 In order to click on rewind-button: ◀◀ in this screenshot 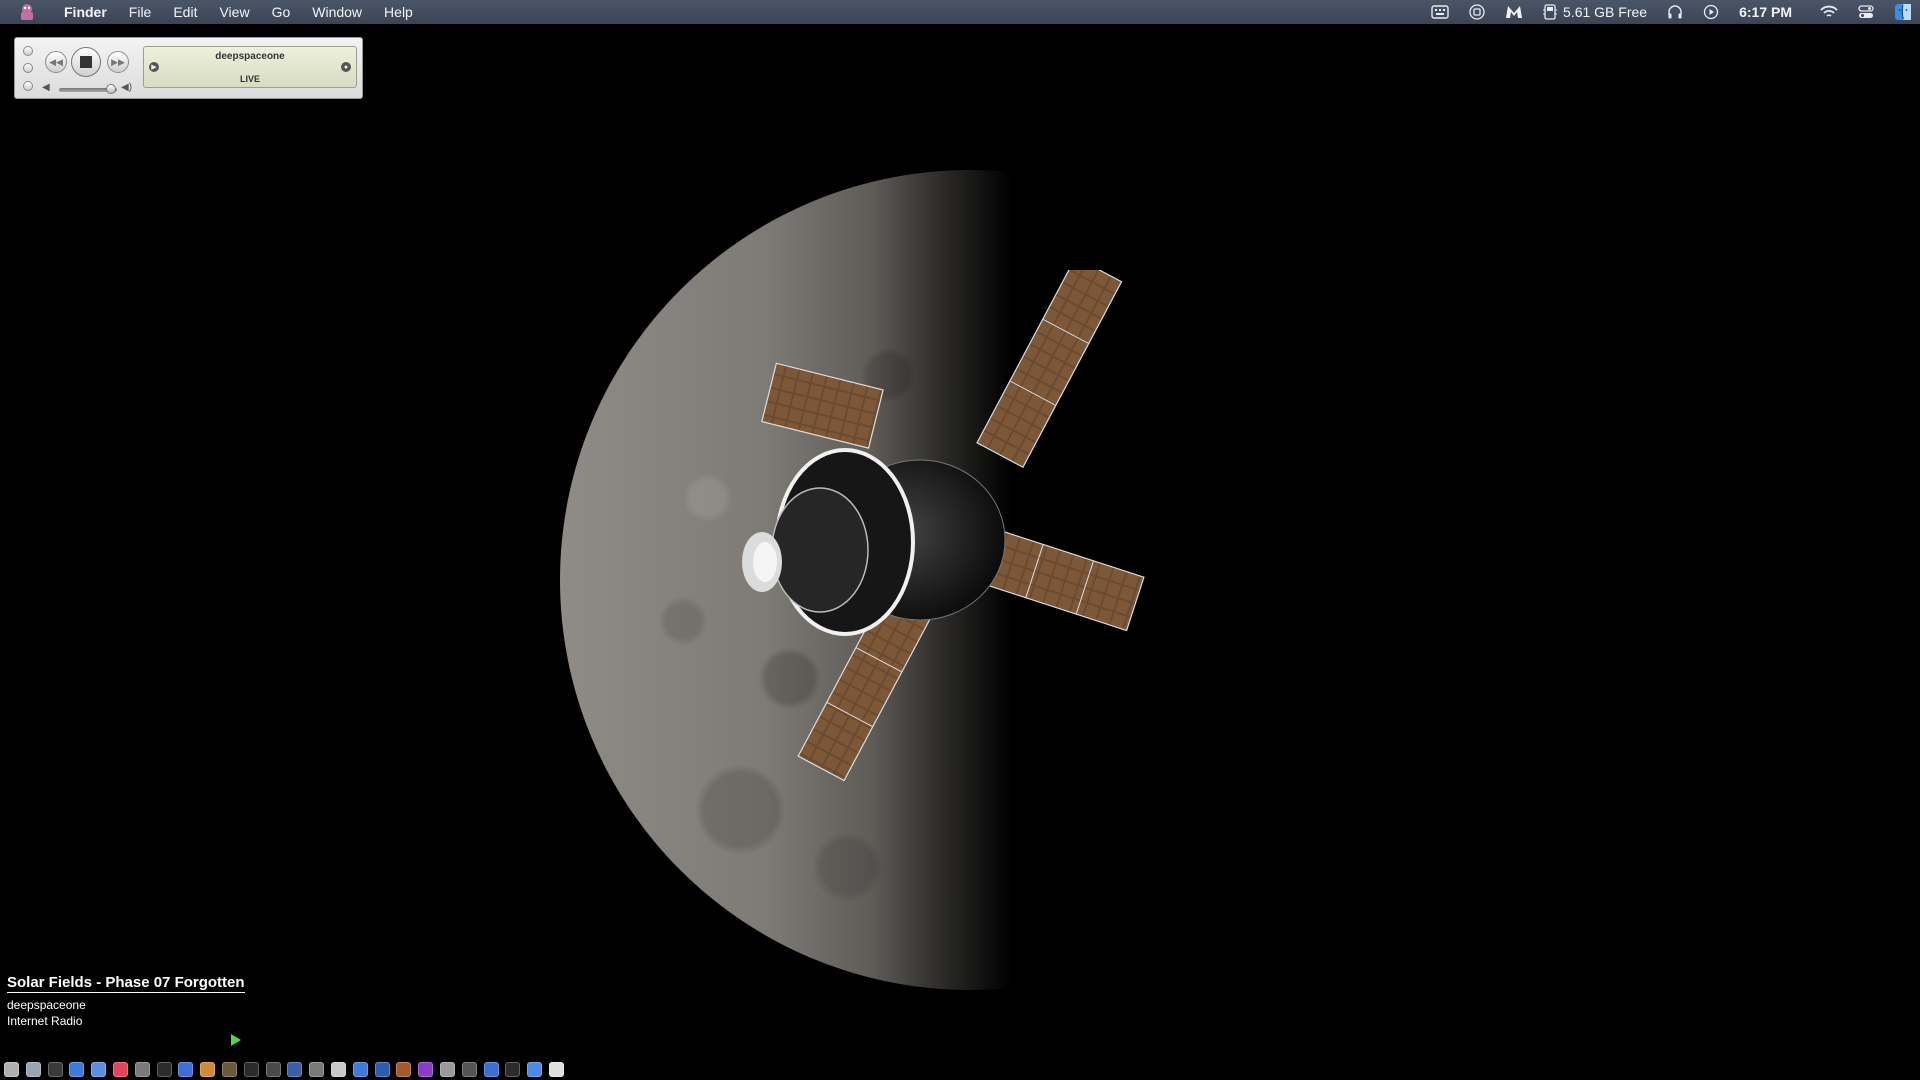, I will do `click(56, 62)`.